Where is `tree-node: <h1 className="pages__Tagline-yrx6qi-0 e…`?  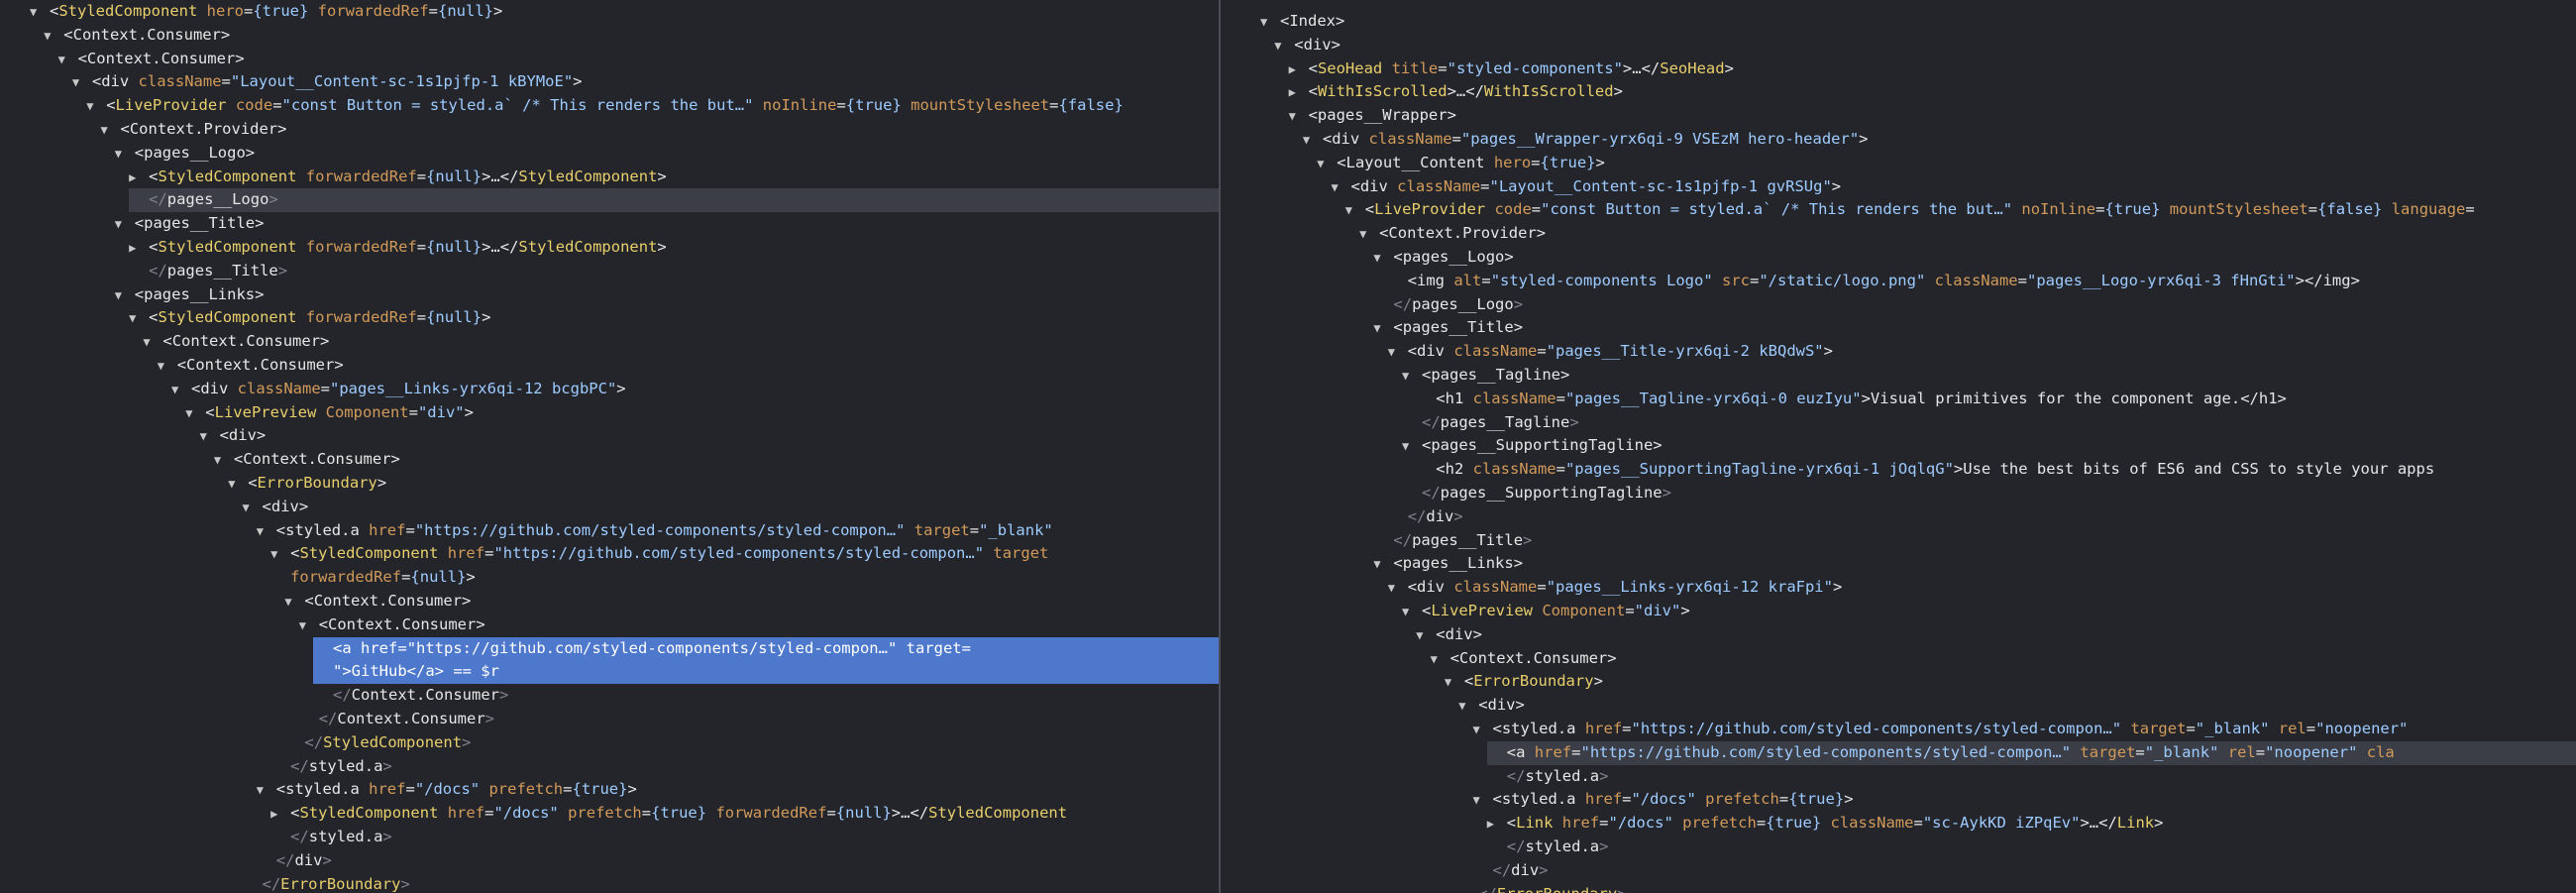 tree-node: <h1 className="pages__Tagline-yrx6qi-0 e… is located at coordinates (1852, 399).